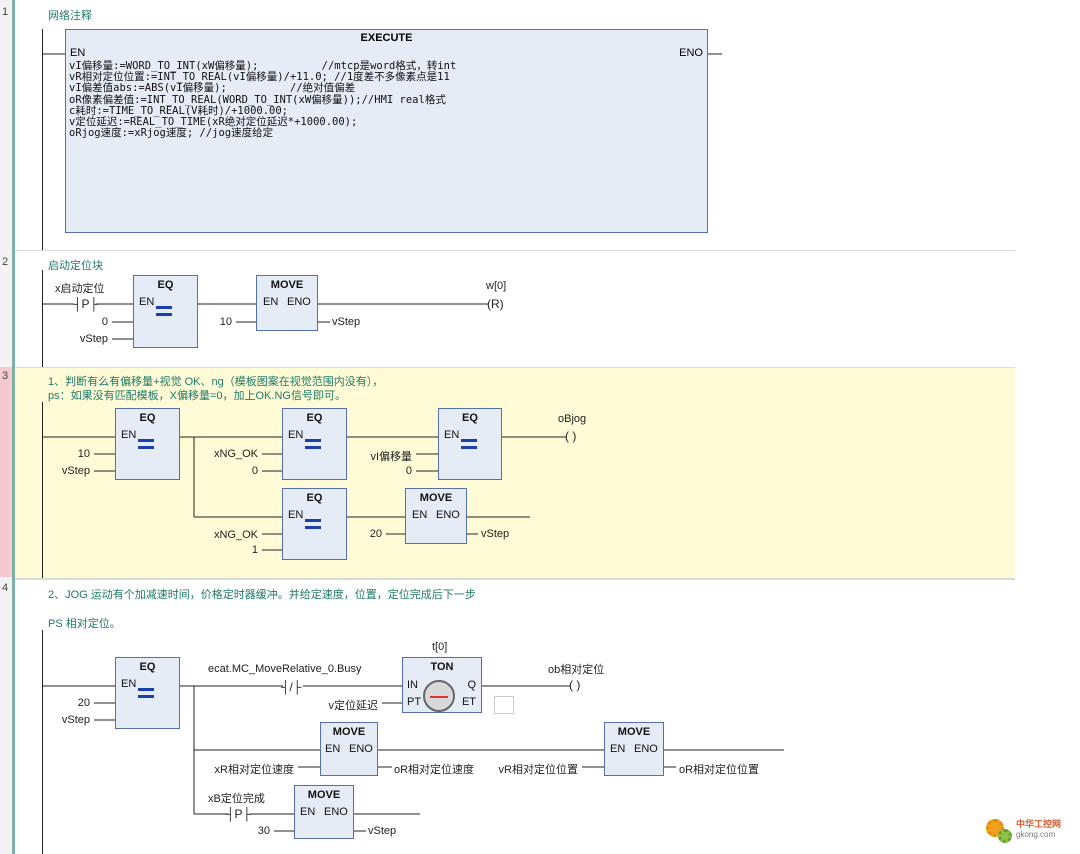 The height and width of the screenshot is (854, 1080). Describe the element at coordinates (1039, 824) in the screenshot. I see `watermark-title: 中华工控网` at that location.